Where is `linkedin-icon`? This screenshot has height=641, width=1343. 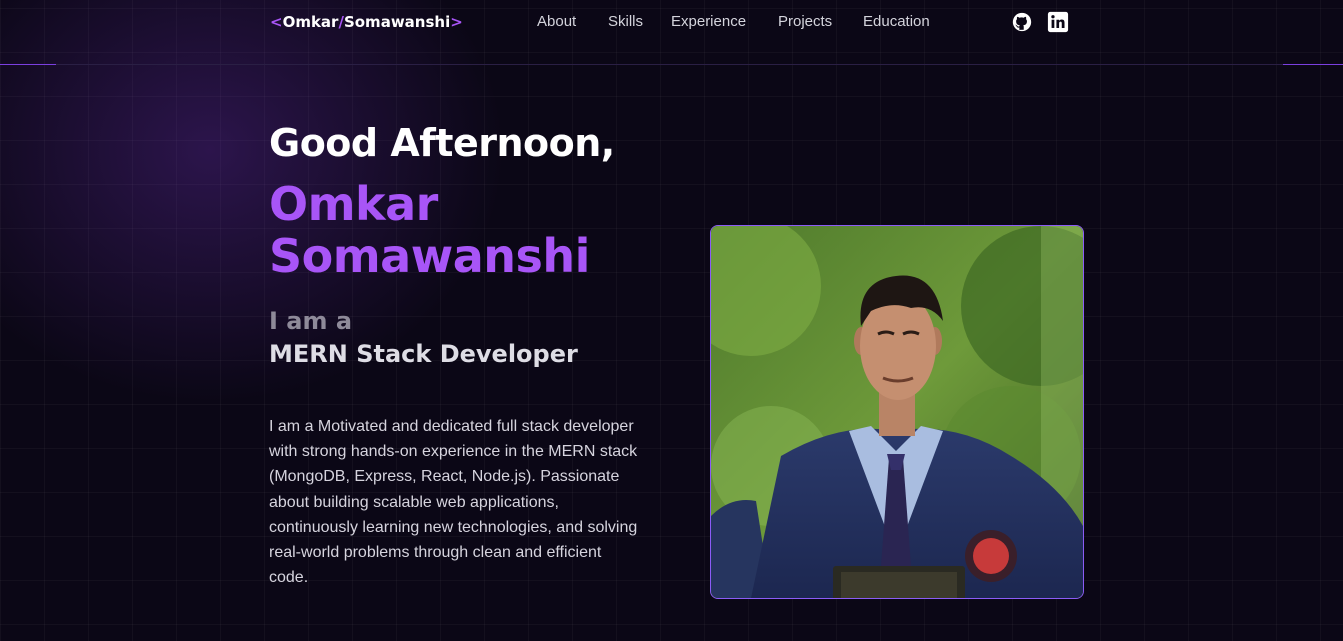 linkedin-icon is located at coordinates (1058, 22).